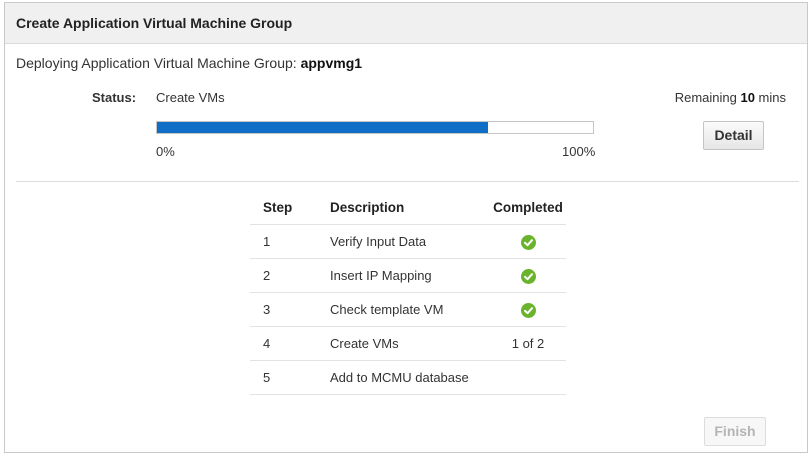 This screenshot has height=455, width=812. I want to click on remaining-value: 10, so click(747, 97).